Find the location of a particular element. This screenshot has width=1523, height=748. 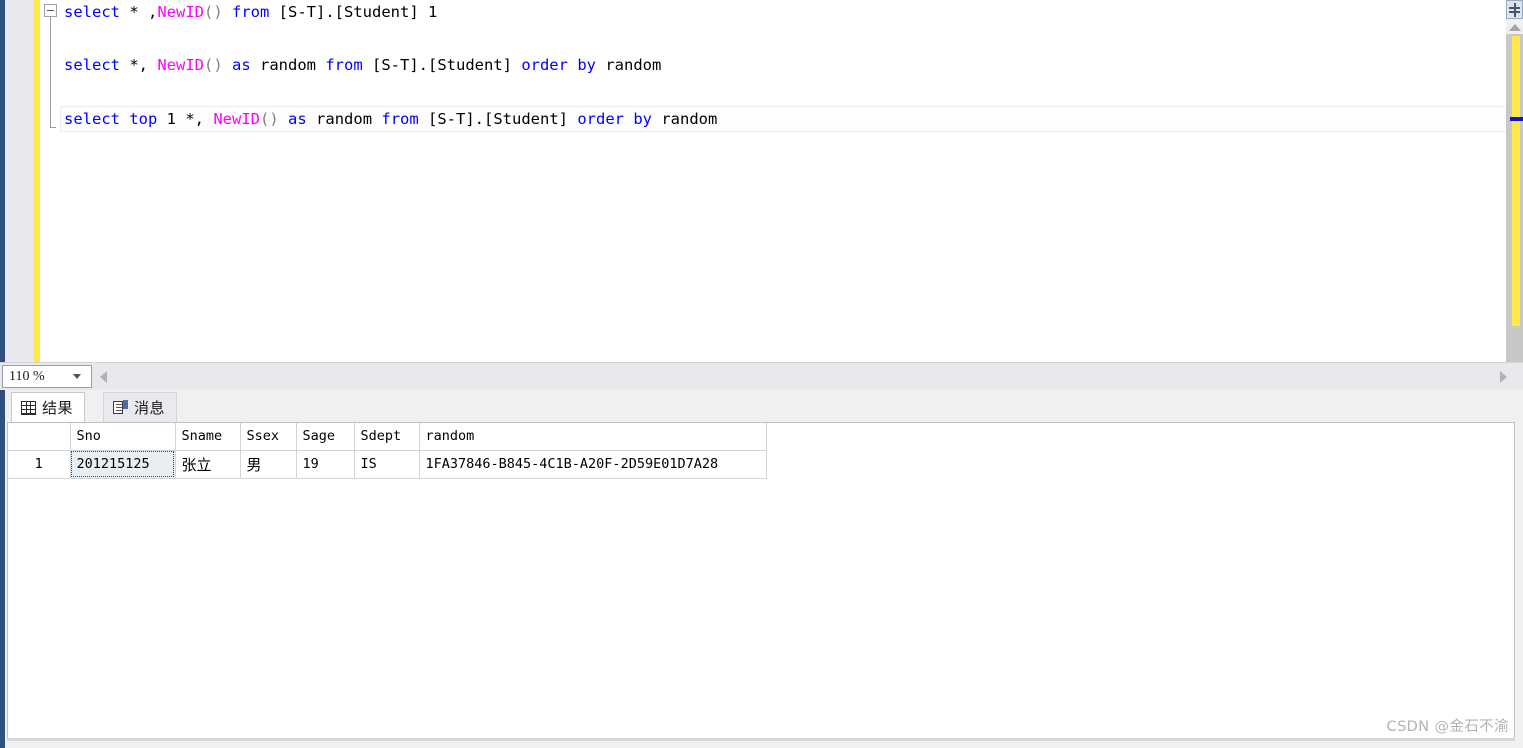

message-icon is located at coordinates (120, 407).